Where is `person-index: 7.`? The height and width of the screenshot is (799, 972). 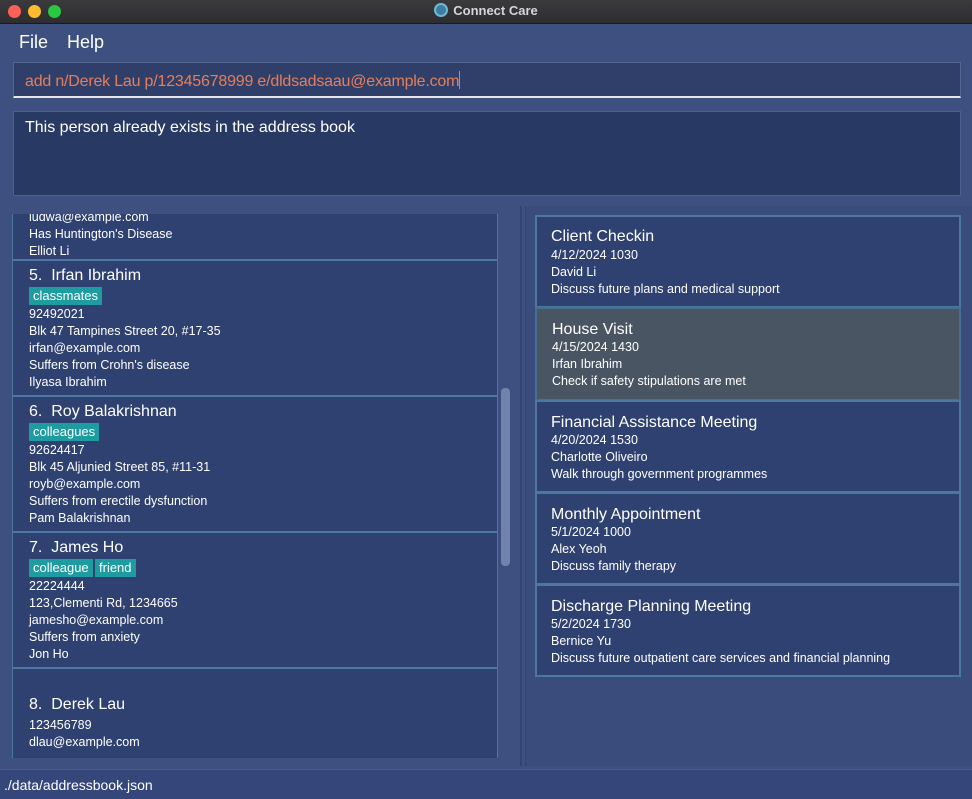
person-index: 7. is located at coordinates (36, 547).